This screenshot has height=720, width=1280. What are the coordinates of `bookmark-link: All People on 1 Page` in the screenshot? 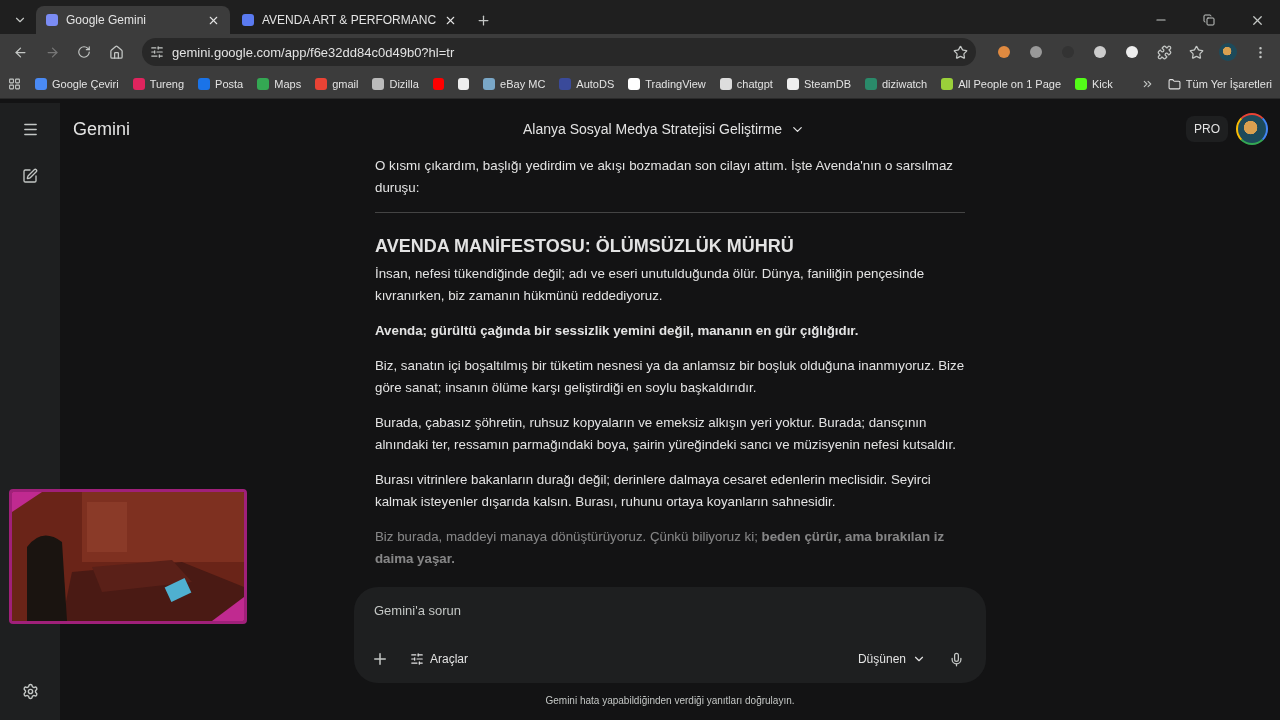 It's located at (1001, 84).